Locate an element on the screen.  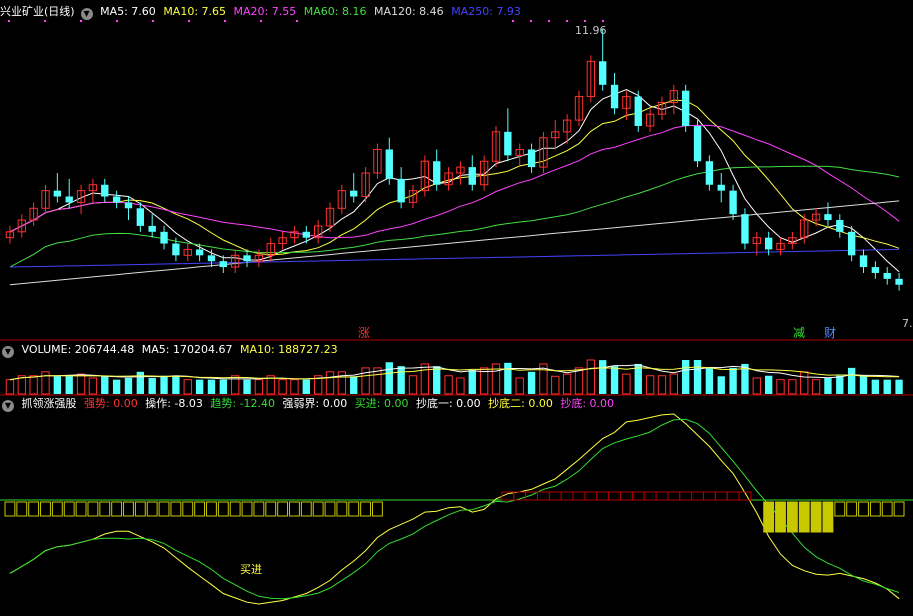
indicator-operate: 操作: -8.03 is located at coordinates (174, 403).